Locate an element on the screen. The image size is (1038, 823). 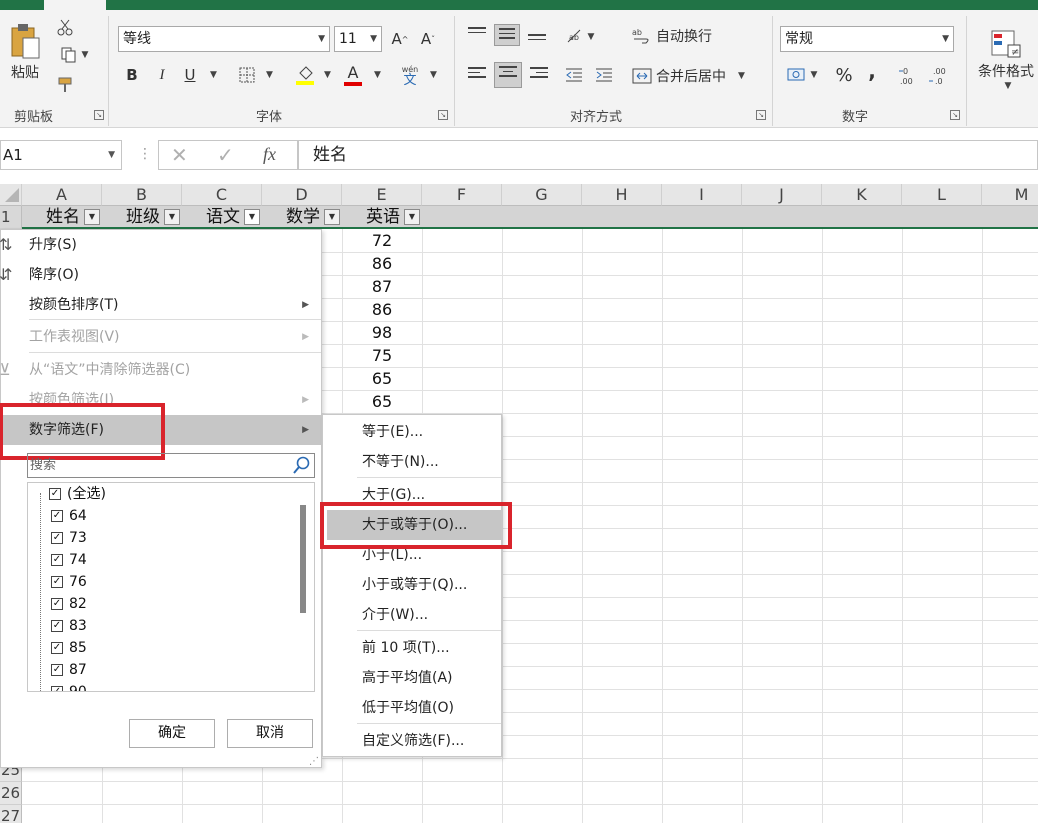
format-painter-button is located at coordinates (65, 85).